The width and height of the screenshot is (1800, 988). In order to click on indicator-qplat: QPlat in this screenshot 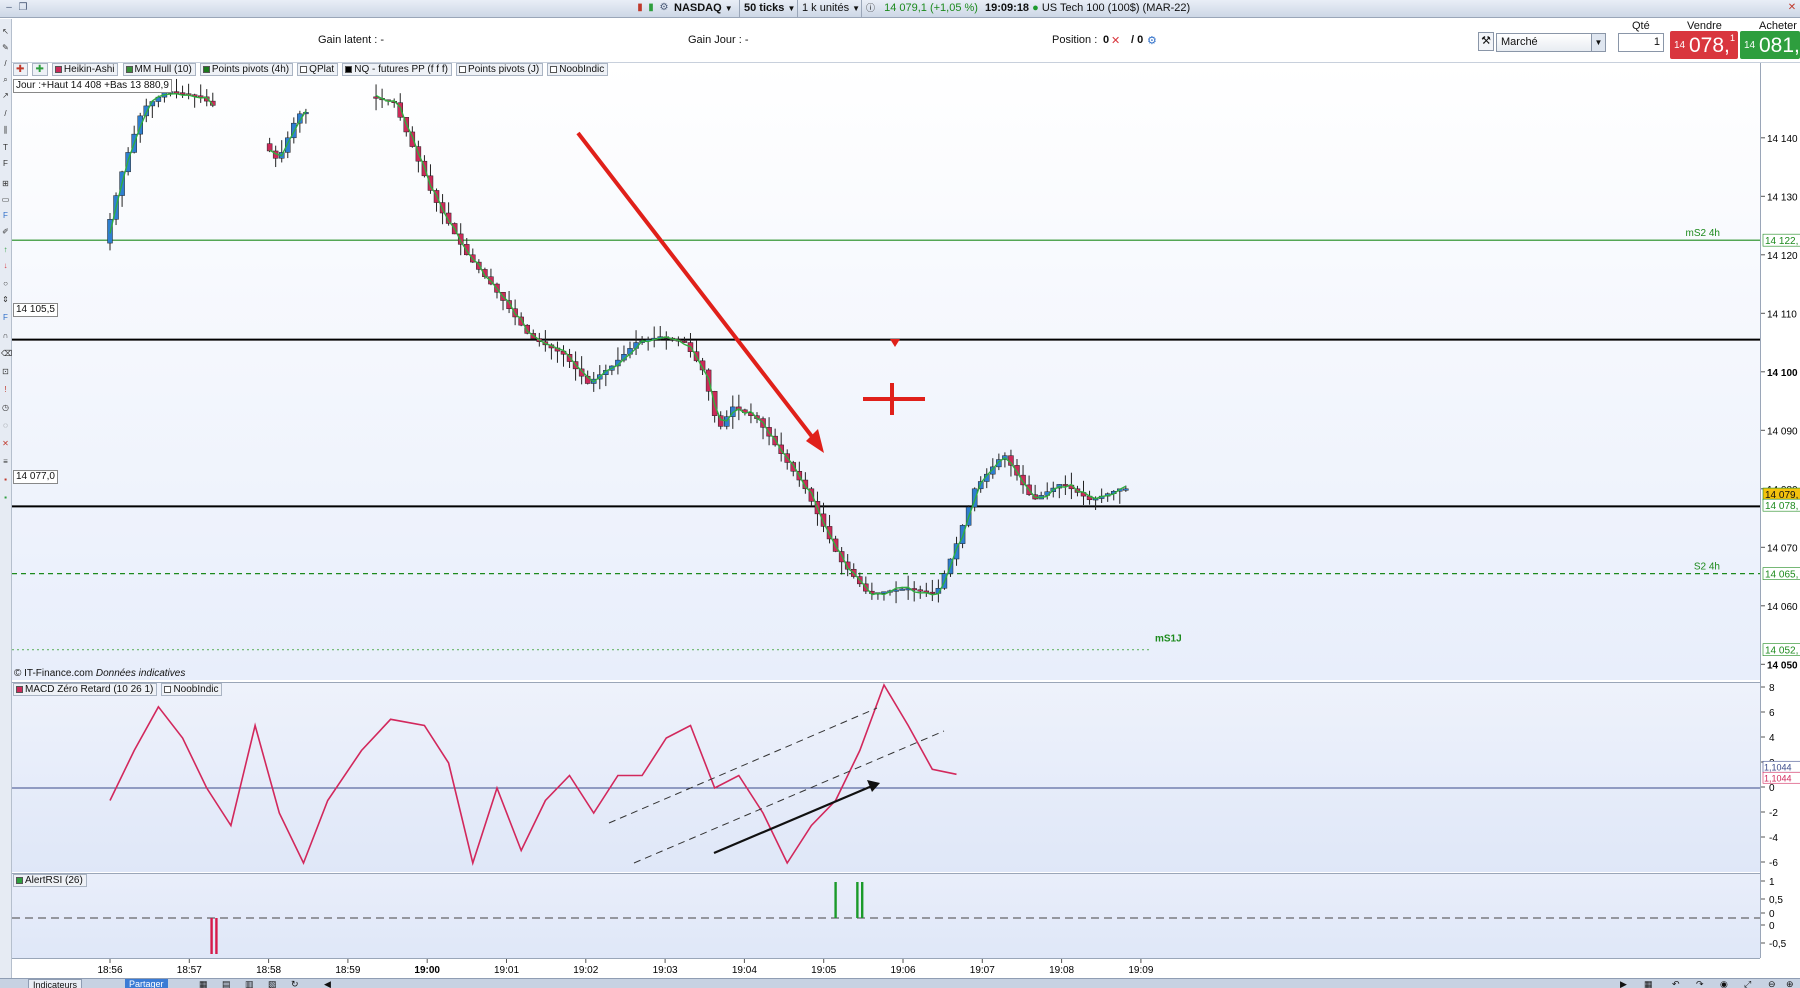, I will do `click(318, 69)`.